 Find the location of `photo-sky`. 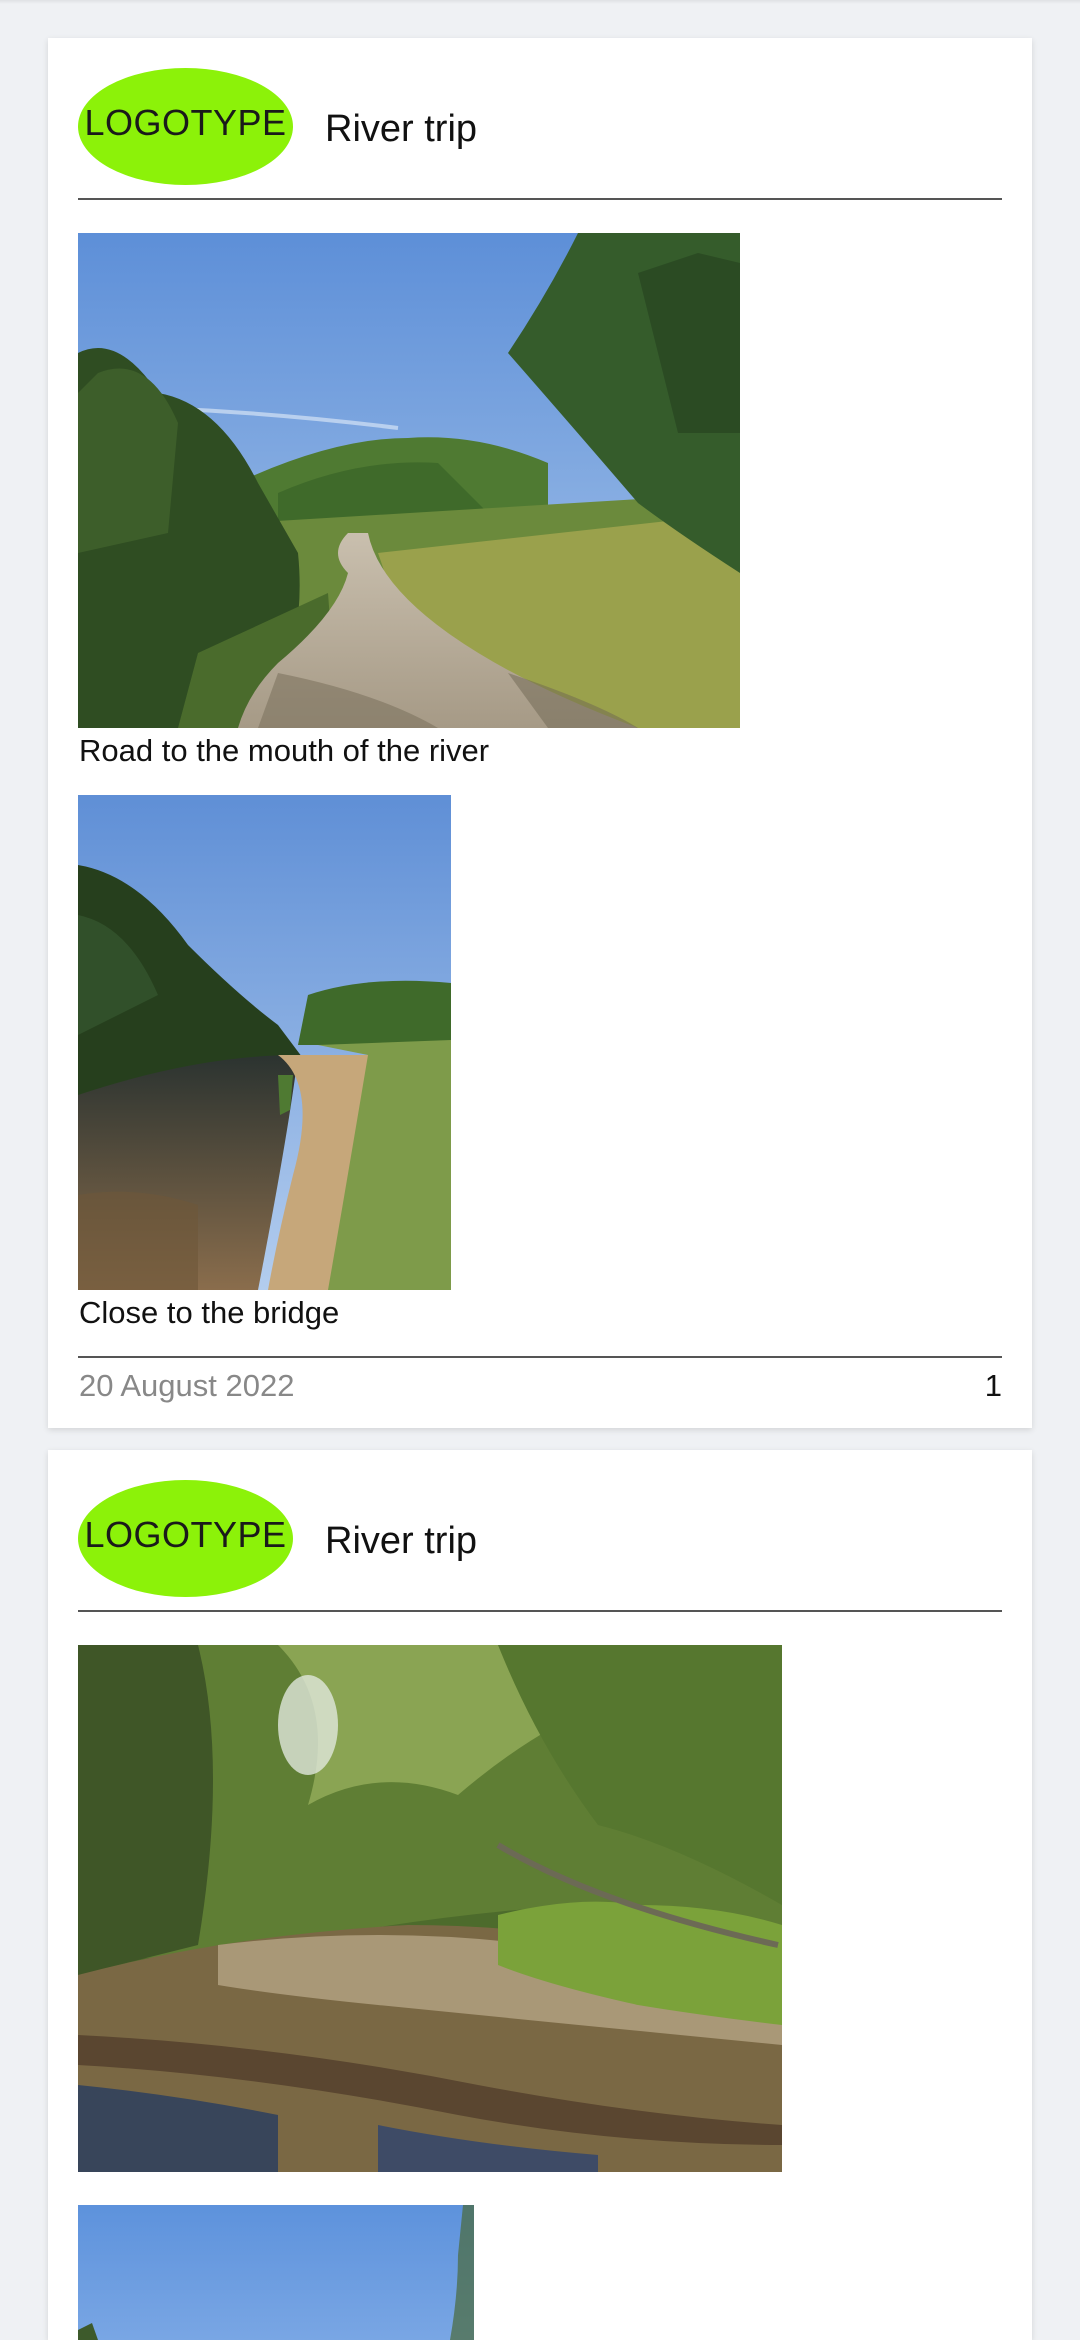

photo-sky is located at coordinates (276, 2272).